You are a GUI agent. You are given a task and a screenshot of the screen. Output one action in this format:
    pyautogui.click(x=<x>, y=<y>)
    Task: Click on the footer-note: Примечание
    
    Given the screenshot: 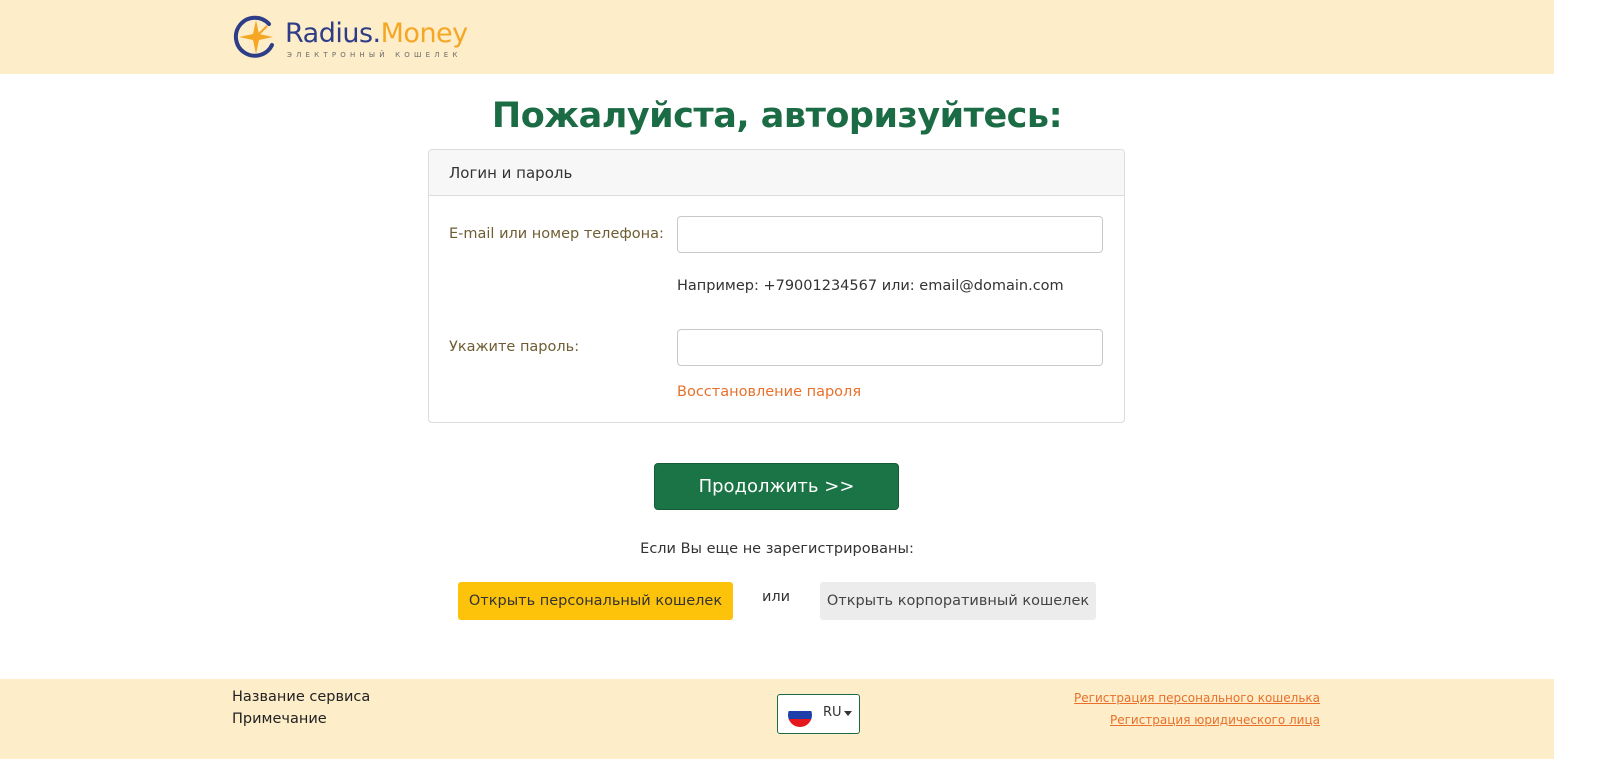 What is the action you would take?
    pyautogui.click(x=279, y=719)
    